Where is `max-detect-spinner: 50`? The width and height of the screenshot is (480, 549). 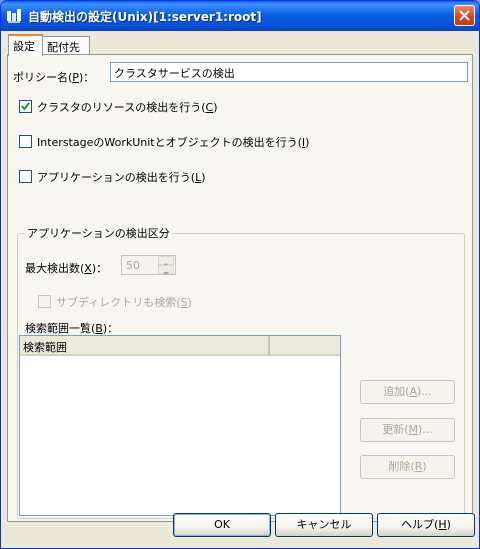
max-detect-spinner: 50 is located at coordinates (148, 265).